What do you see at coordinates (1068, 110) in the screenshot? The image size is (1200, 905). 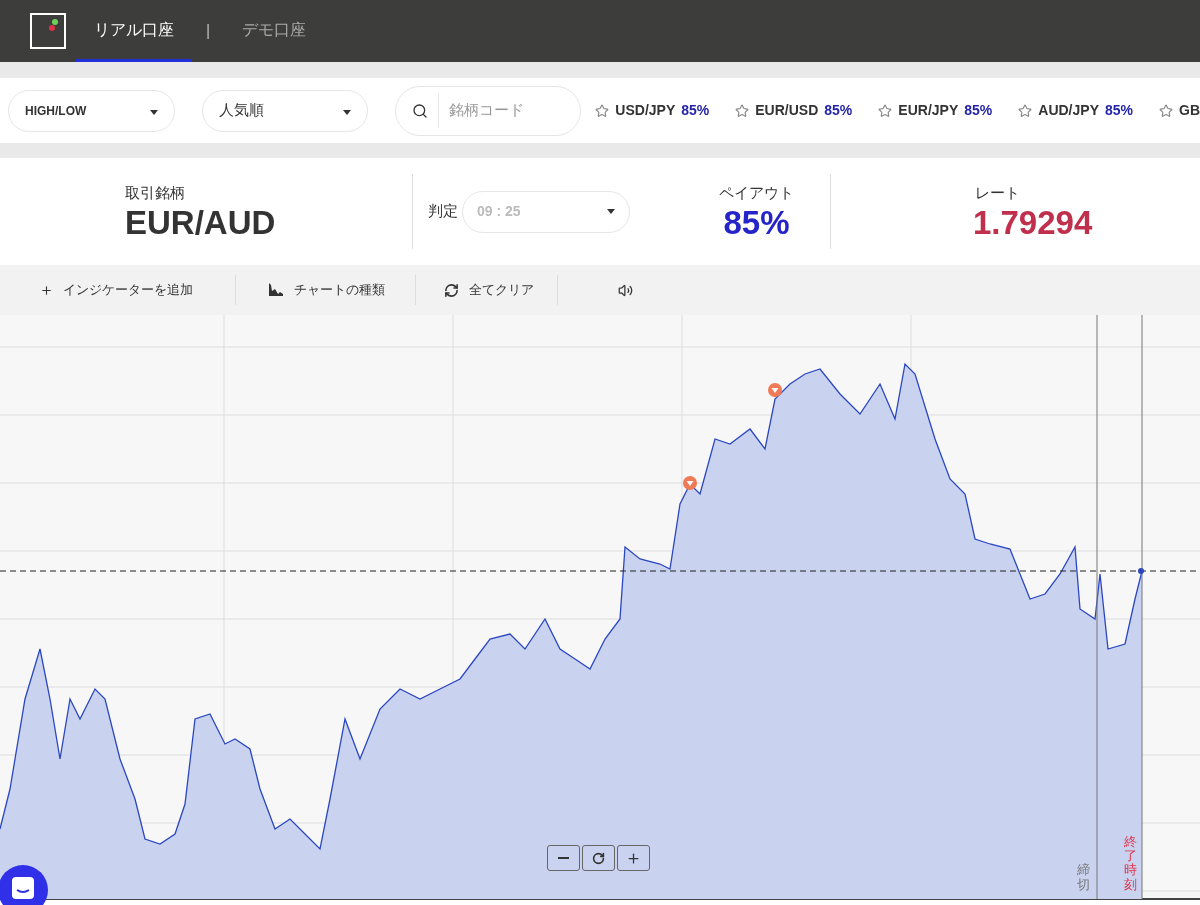 I see `currency-pair: AUD/JPY` at bounding box center [1068, 110].